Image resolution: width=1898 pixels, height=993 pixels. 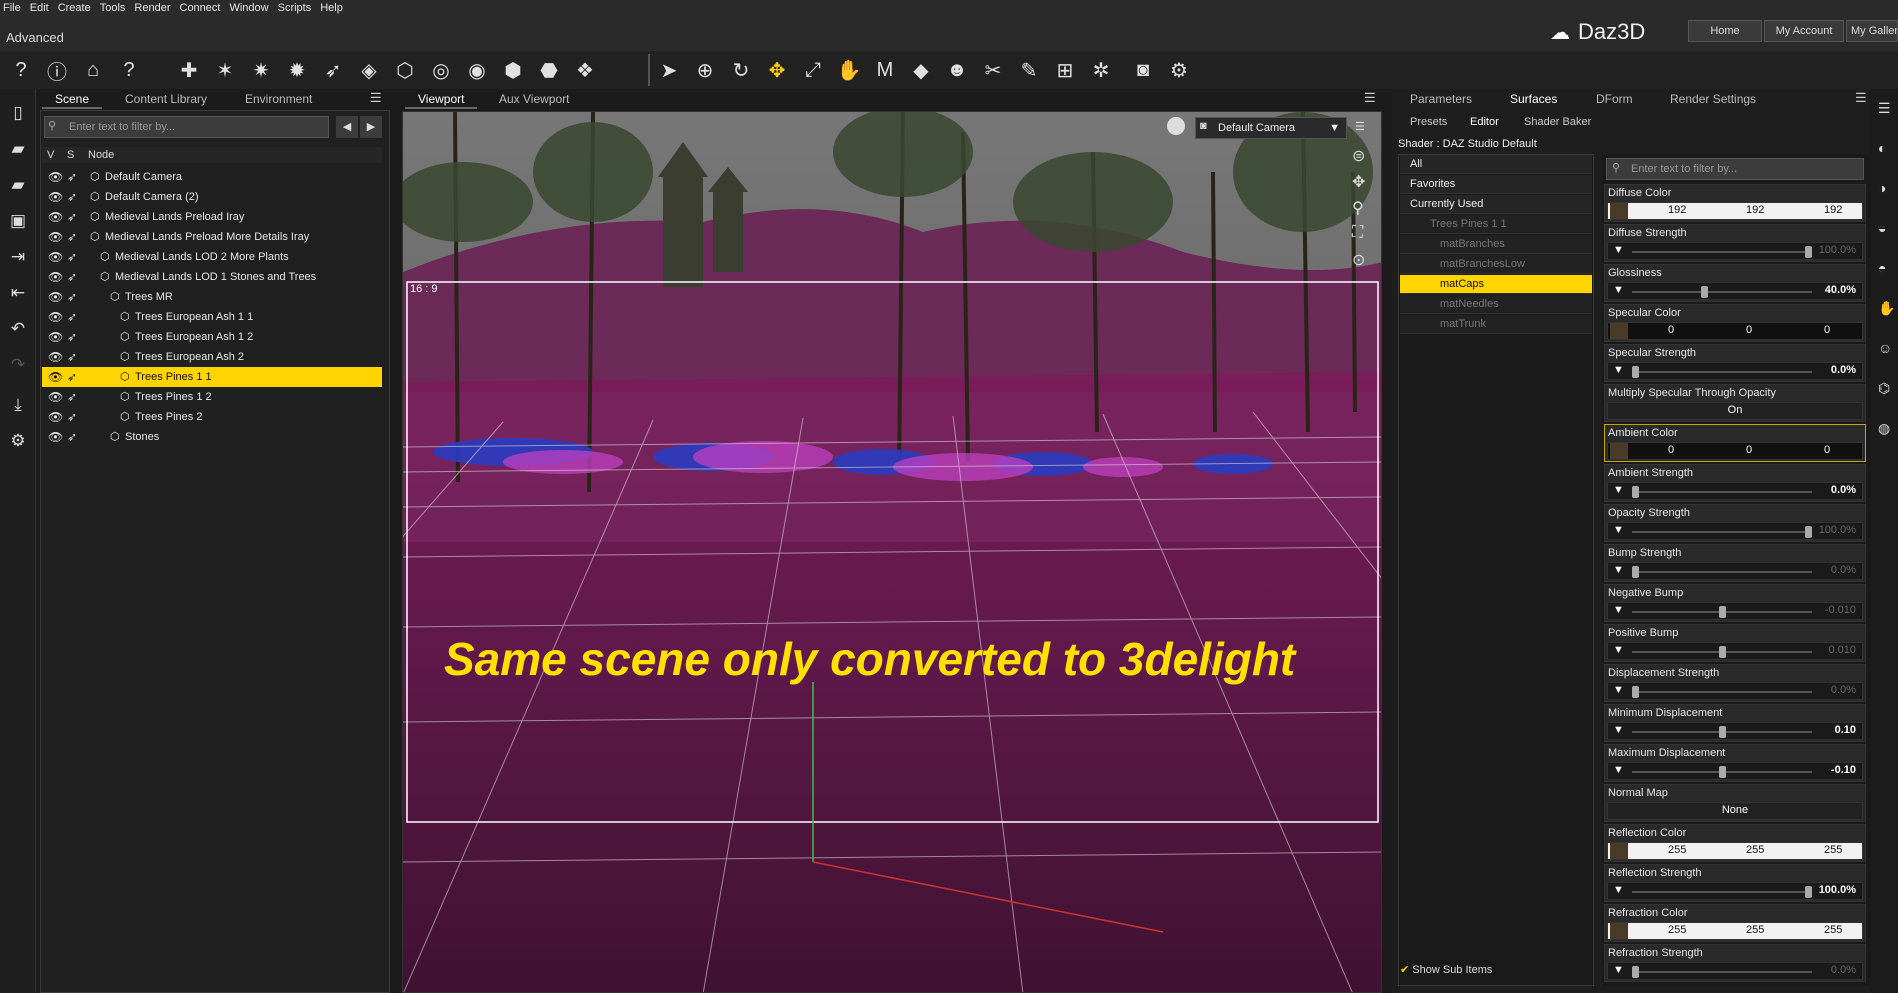 What do you see at coordinates (39, 8) in the screenshot?
I see `menu-edit: Edit` at bounding box center [39, 8].